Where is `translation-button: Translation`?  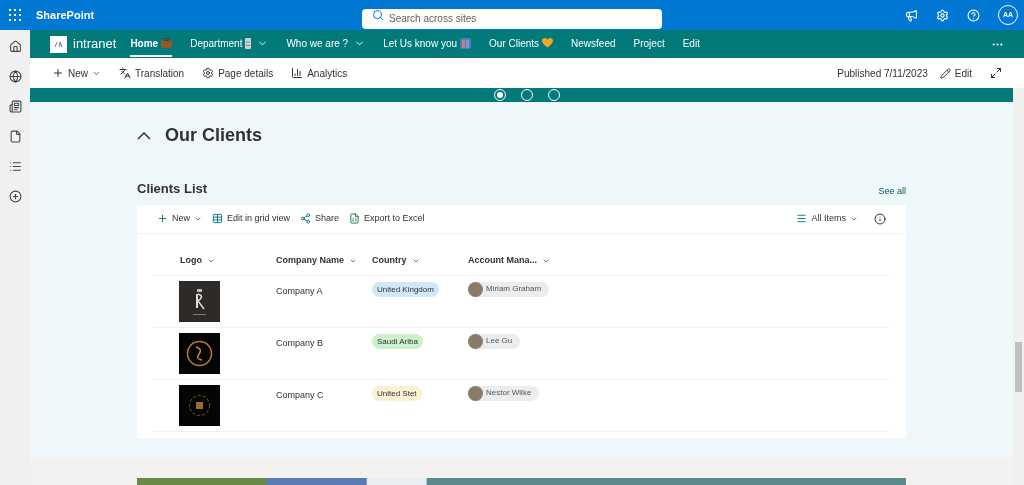
translation-button: Translation is located at coordinates (152, 73).